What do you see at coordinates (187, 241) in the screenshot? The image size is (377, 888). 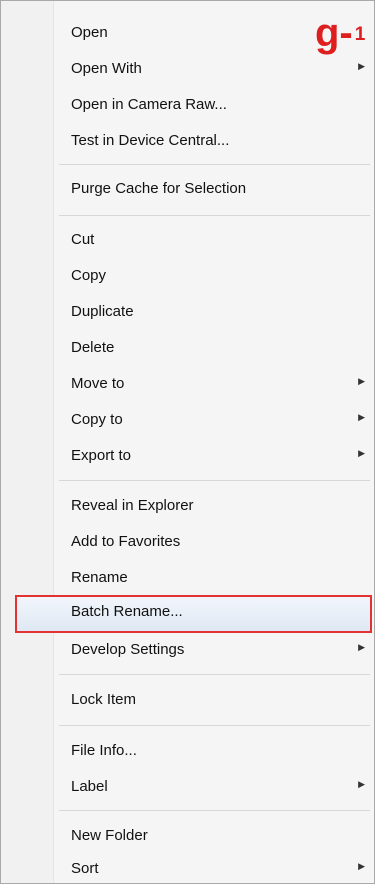 I see `menu-item-cut: Cut` at bounding box center [187, 241].